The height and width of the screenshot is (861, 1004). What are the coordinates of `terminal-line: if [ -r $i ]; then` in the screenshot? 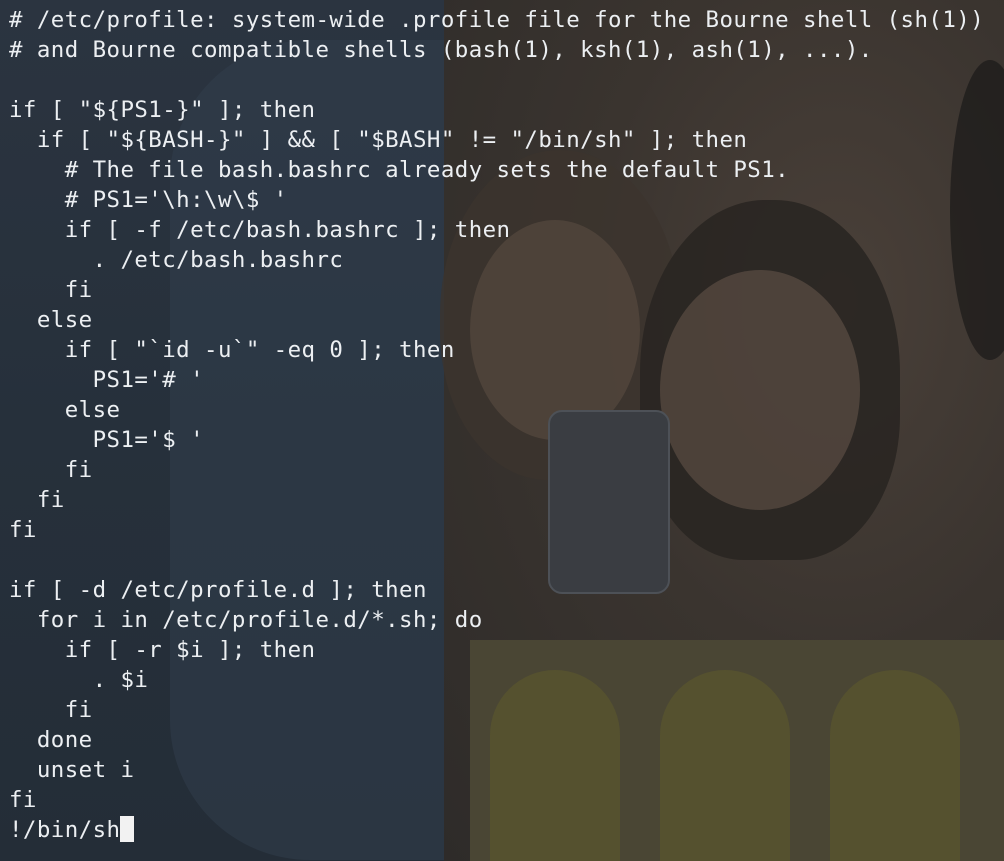 It's located at (162, 650).